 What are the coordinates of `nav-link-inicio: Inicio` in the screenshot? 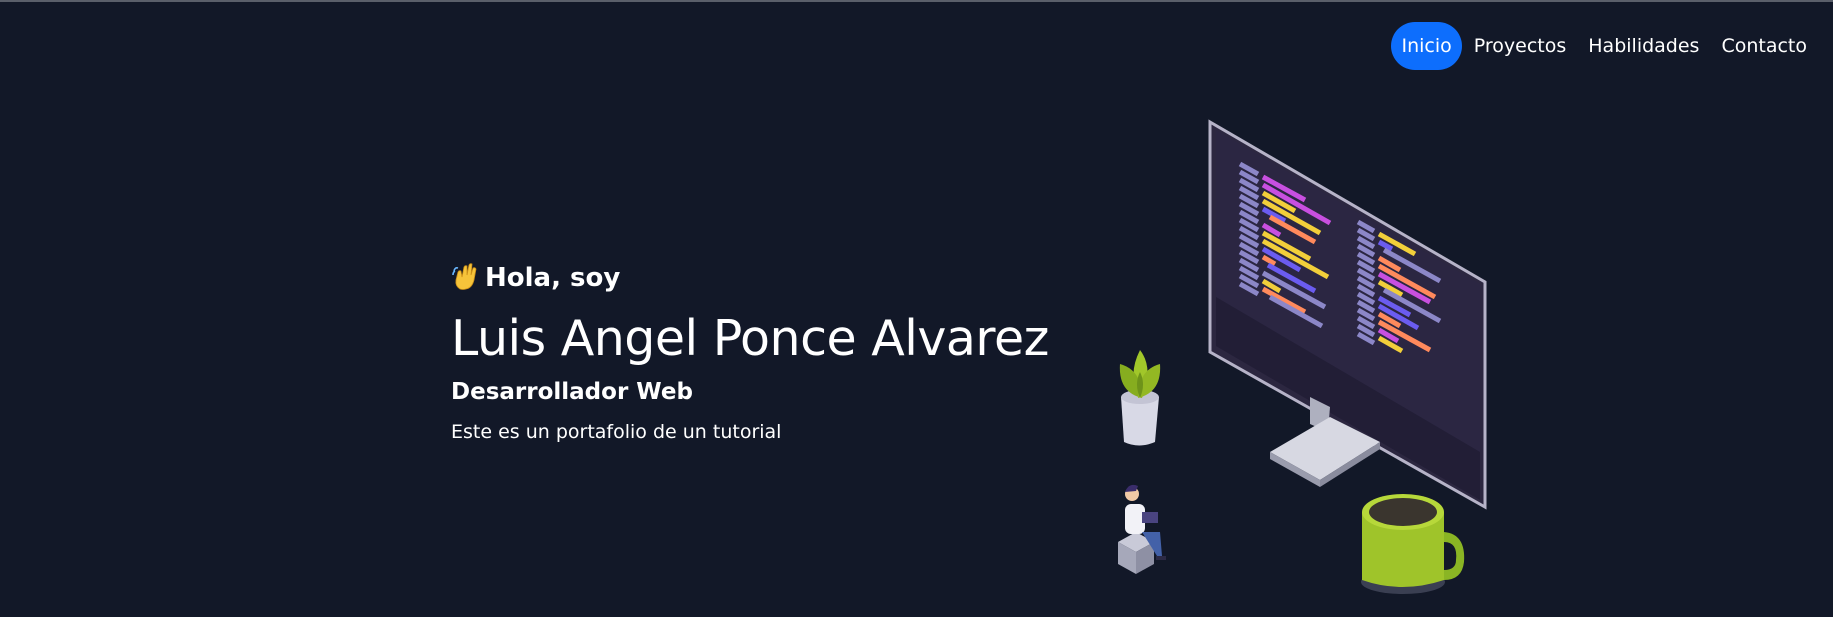 It's located at (1426, 46).